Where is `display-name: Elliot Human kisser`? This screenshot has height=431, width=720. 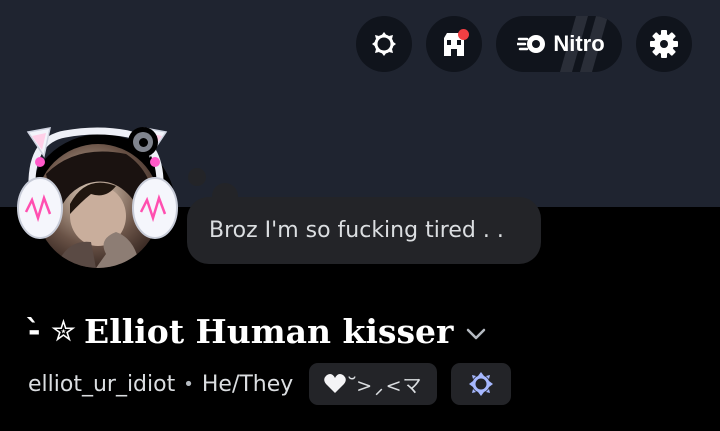 display-name: Elliot Human kisser is located at coordinates (269, 331).